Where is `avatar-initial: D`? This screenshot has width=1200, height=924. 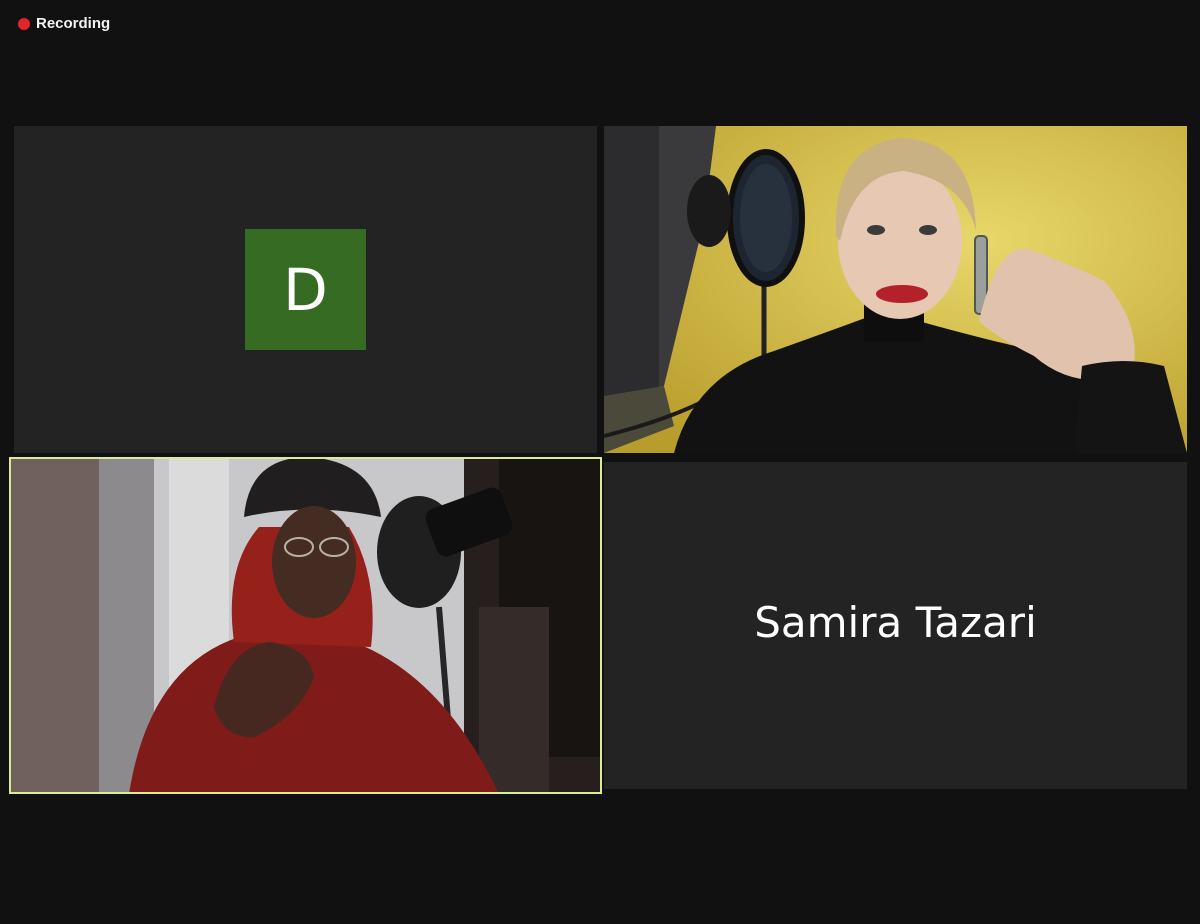
avatar-initial: D is located at coordinates (305, 289).